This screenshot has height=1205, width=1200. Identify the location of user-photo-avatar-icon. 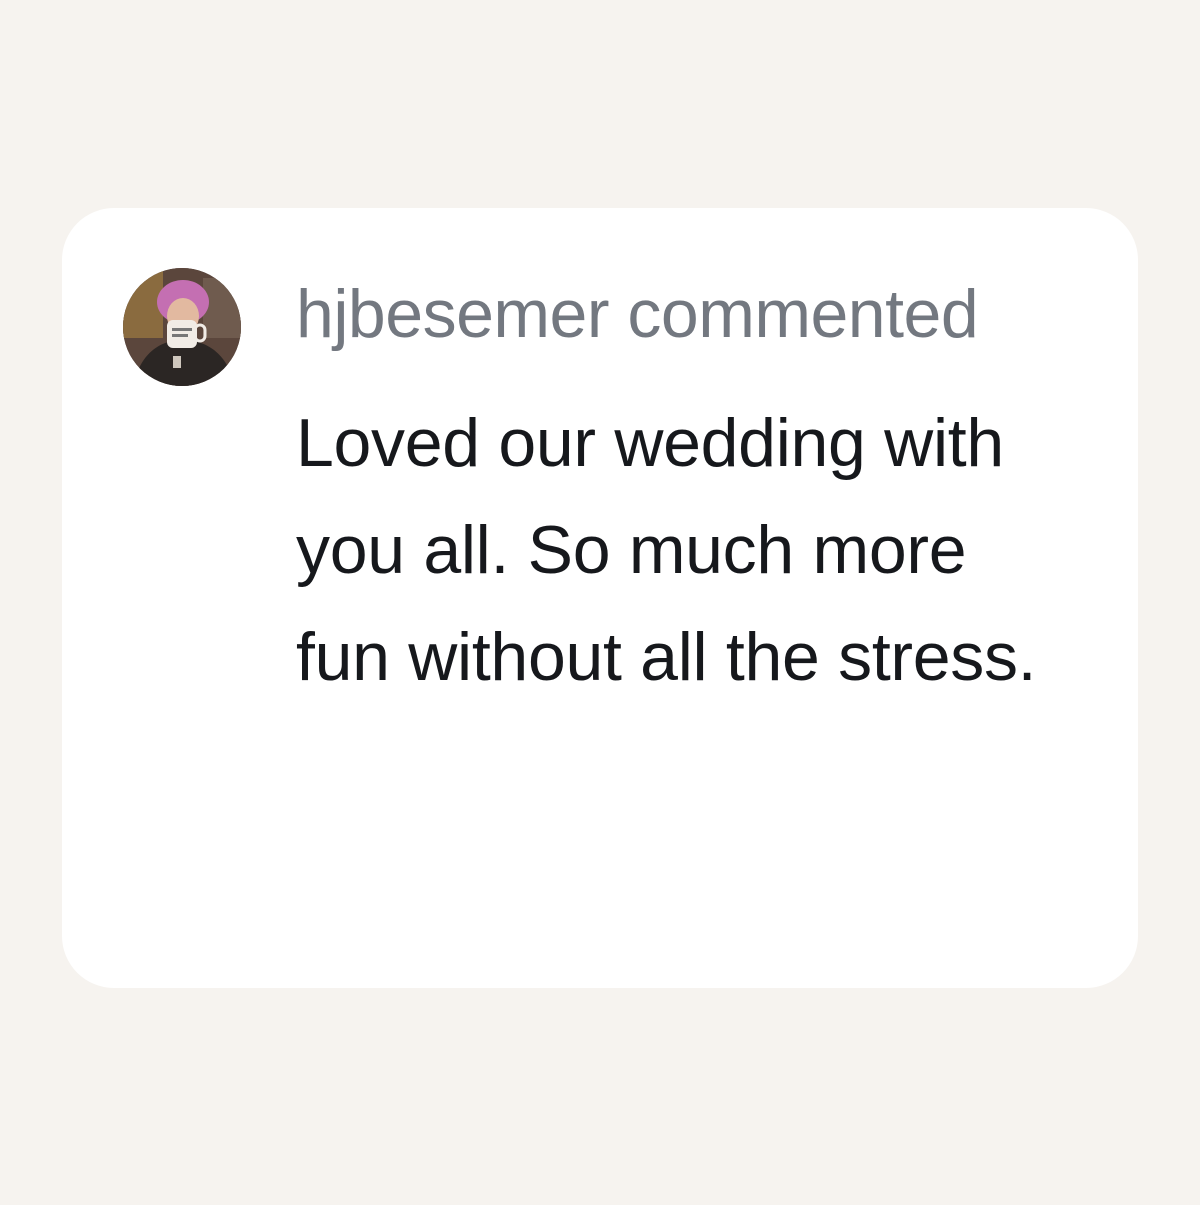
(182, 327).